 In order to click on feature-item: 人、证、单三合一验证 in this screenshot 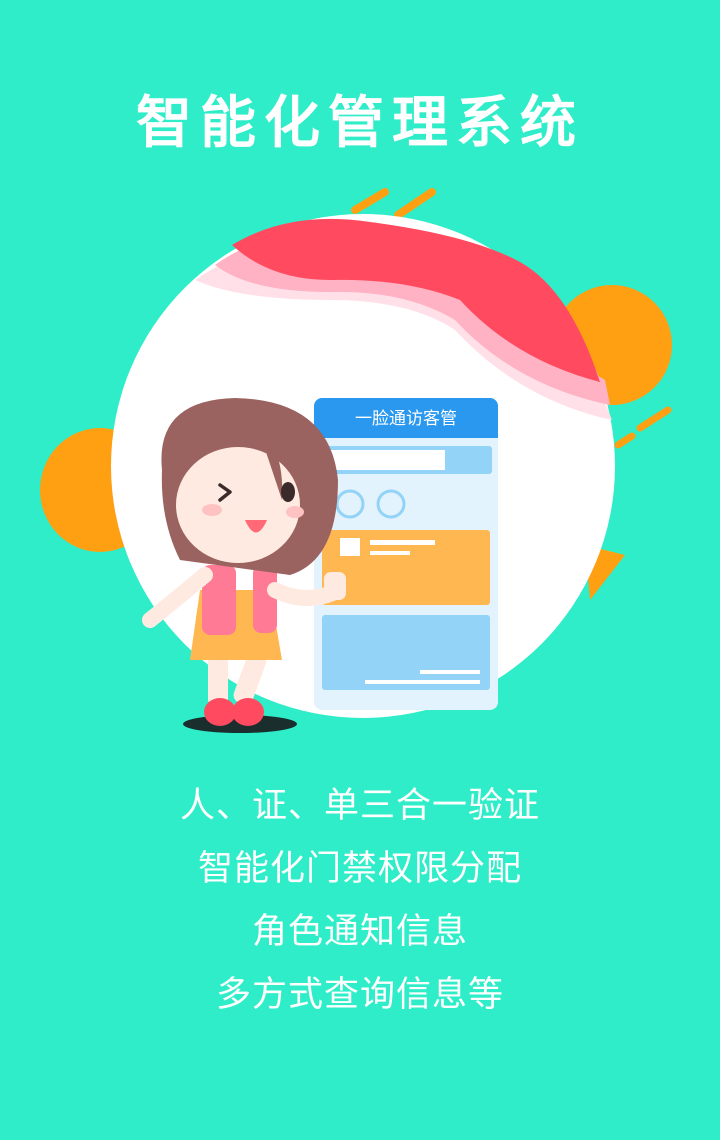, I will do `click(359, 806)`.